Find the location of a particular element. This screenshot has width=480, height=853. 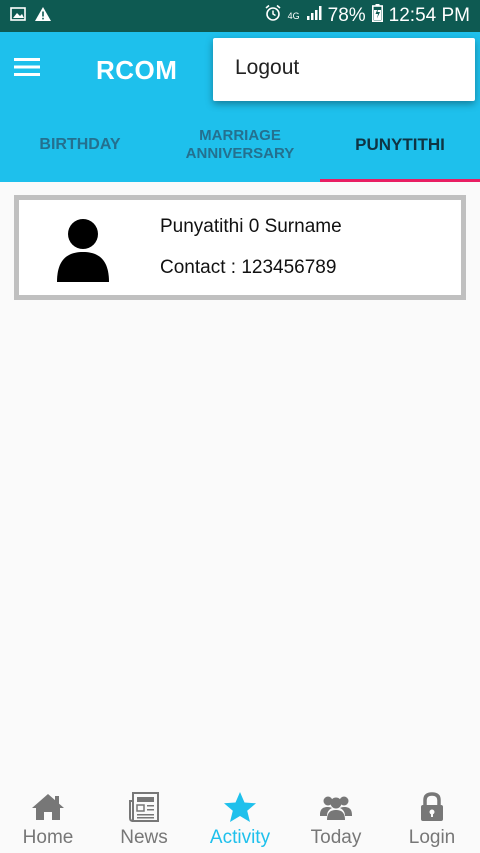

tab-label: PUNYTITHI is located at coordinates (400, 144).